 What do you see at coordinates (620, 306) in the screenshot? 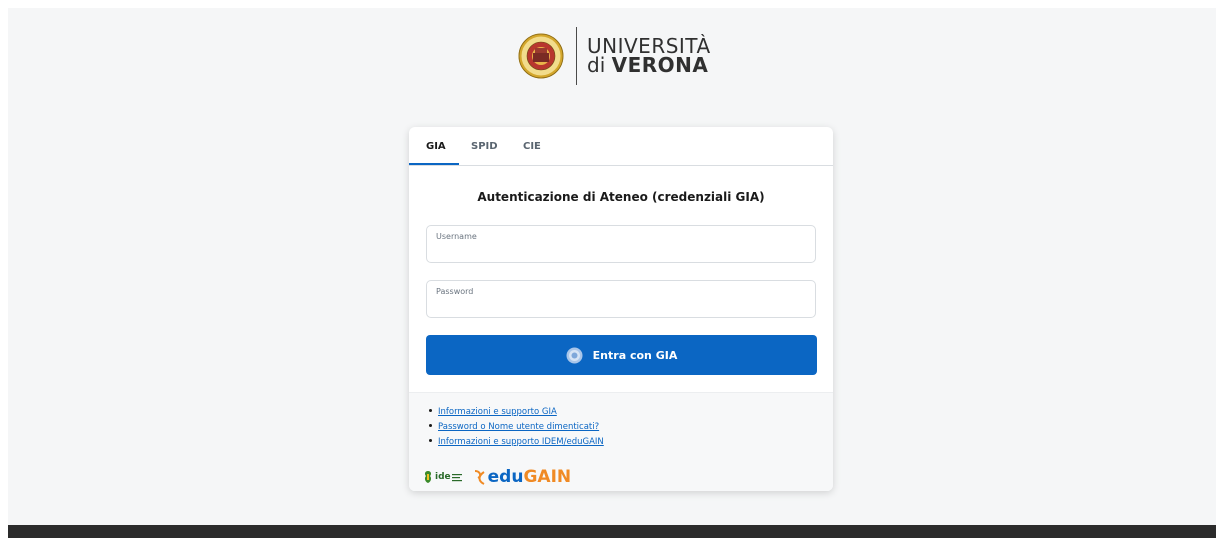
I see `password-input` at bounding box center [620, 306].